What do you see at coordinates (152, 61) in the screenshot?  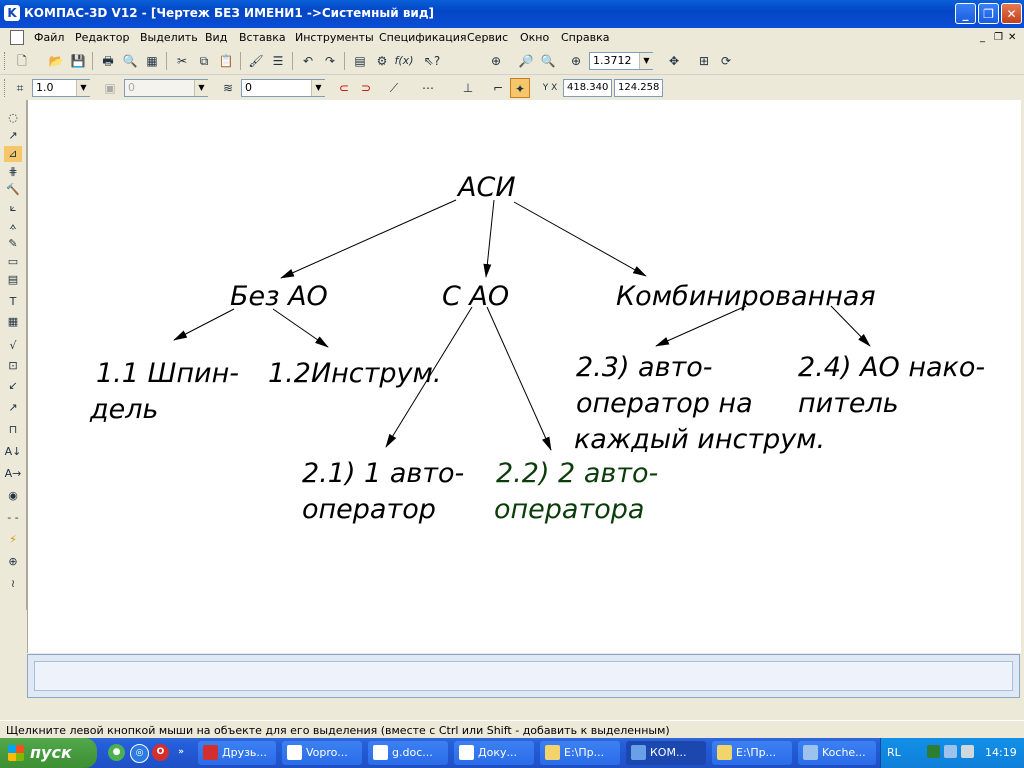 I see `fragment-icon: ▦` at bounding box center [152, 61].